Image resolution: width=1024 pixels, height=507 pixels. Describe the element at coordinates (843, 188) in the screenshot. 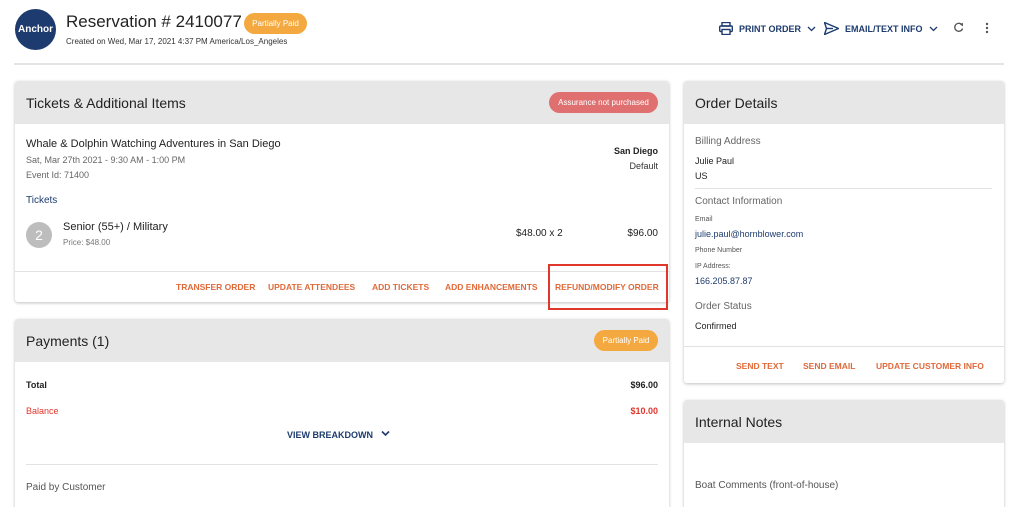

I see `billing-divider` at that location.